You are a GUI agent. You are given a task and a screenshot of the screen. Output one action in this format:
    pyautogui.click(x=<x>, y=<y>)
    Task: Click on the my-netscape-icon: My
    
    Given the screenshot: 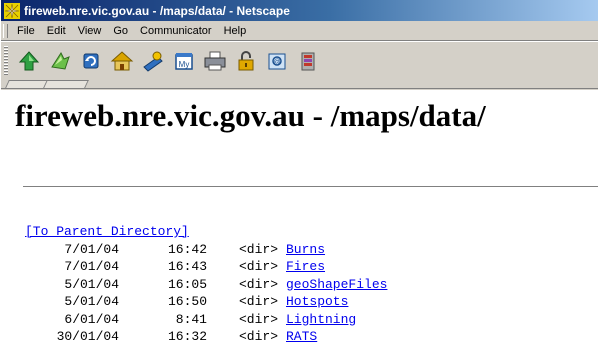 What is the action you would take?
    pyautogui.click(x=184, y=61)
    